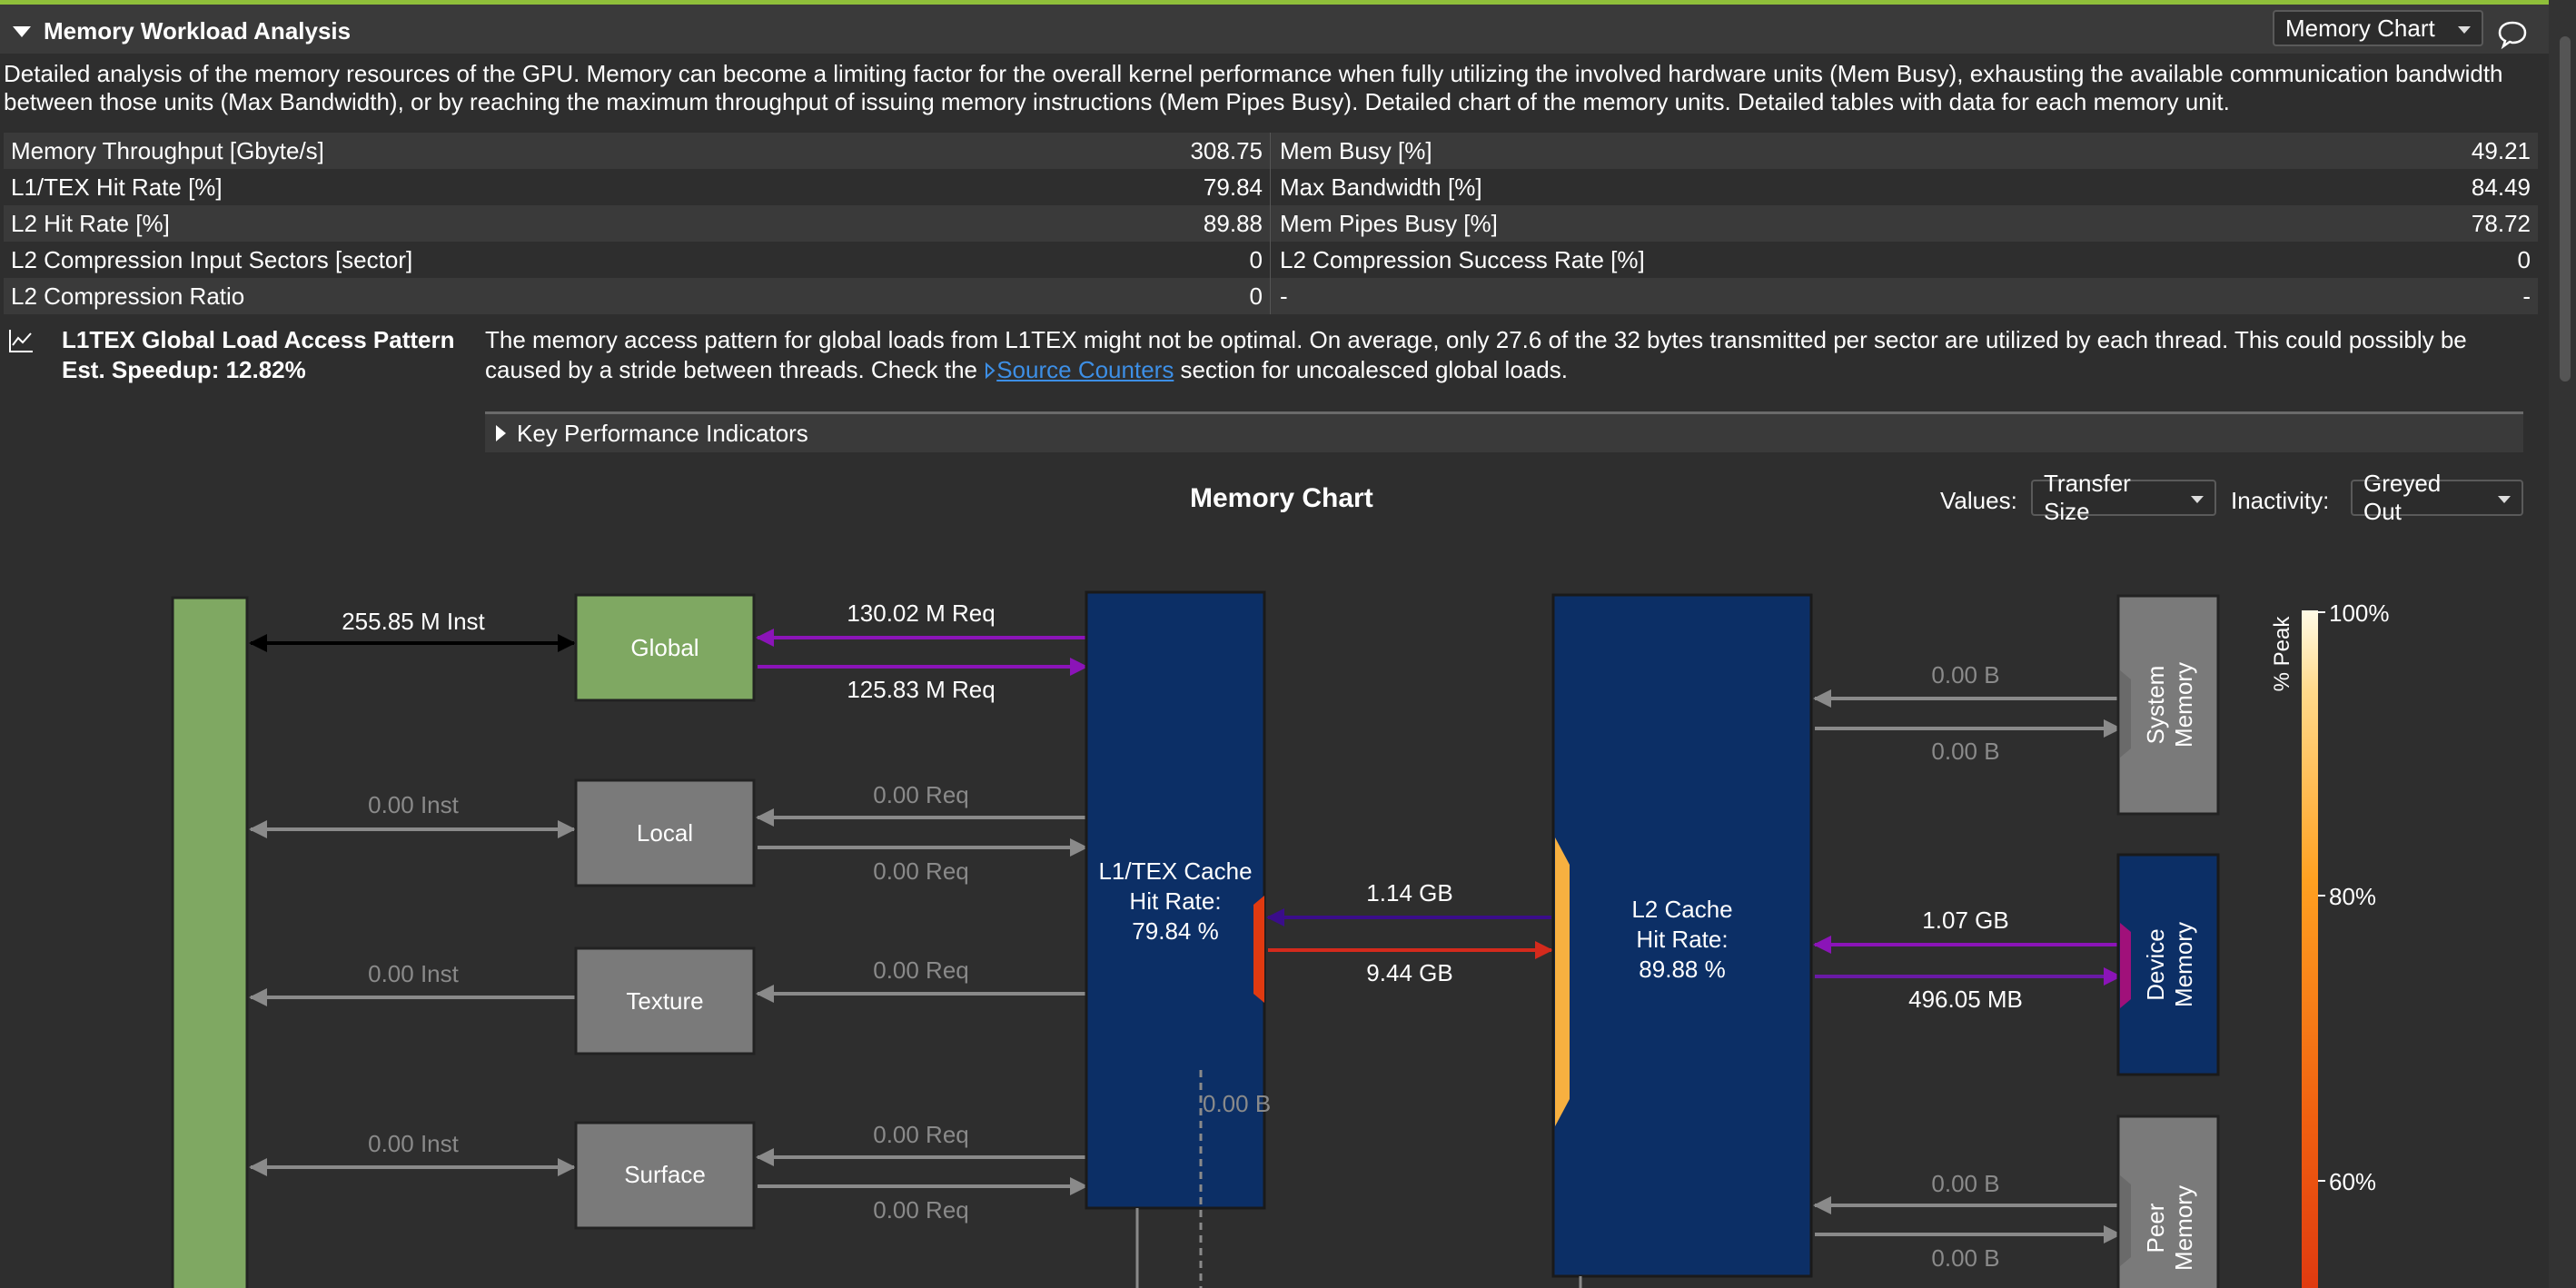 This screenshot has width=2576, height=1288. I want to click on peer-memory-box, so click(2168, 1201).